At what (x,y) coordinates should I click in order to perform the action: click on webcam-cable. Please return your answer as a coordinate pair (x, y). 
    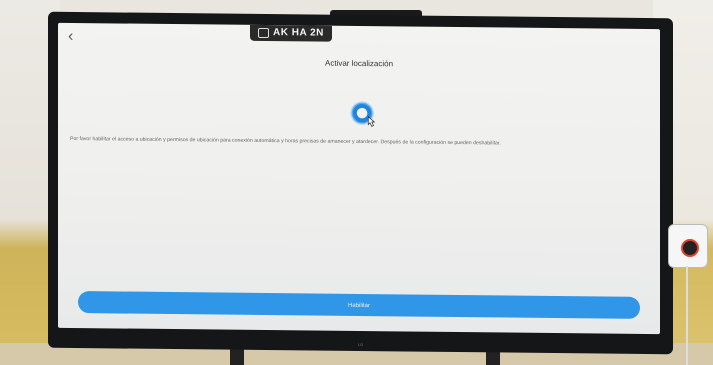
    Looking at the image, I should click on (687, 315).